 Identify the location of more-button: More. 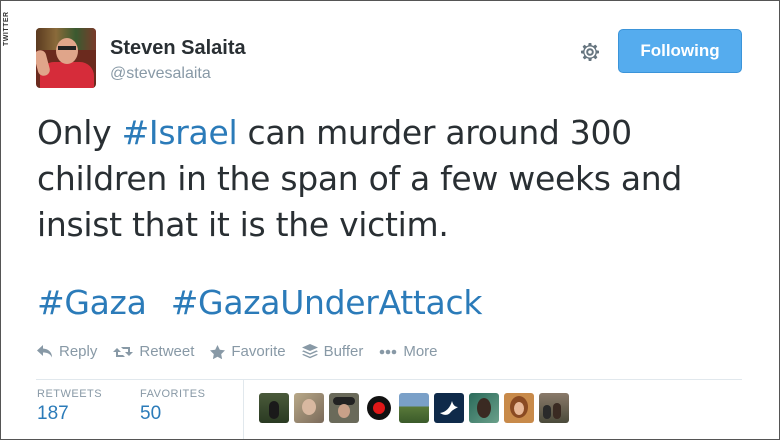
(408, 351).